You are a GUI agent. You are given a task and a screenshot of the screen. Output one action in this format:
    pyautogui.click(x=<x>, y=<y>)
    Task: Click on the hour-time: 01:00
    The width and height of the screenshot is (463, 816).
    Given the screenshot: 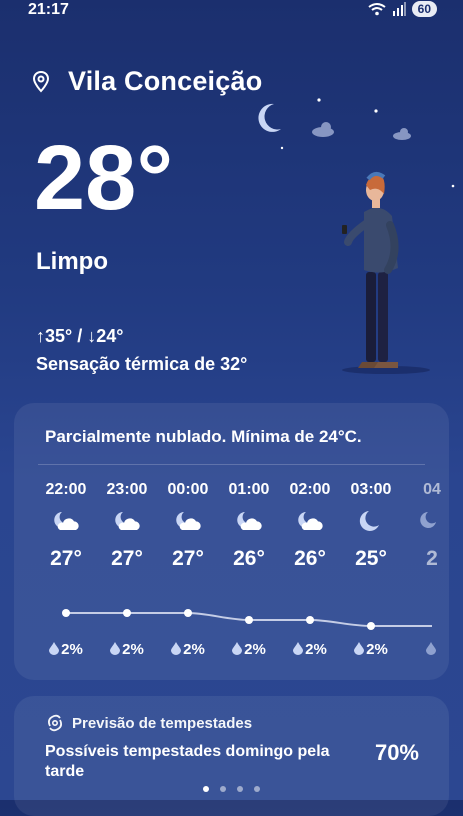 What is the action you would take?
    pyautogui.click(x=249, y=489)
    